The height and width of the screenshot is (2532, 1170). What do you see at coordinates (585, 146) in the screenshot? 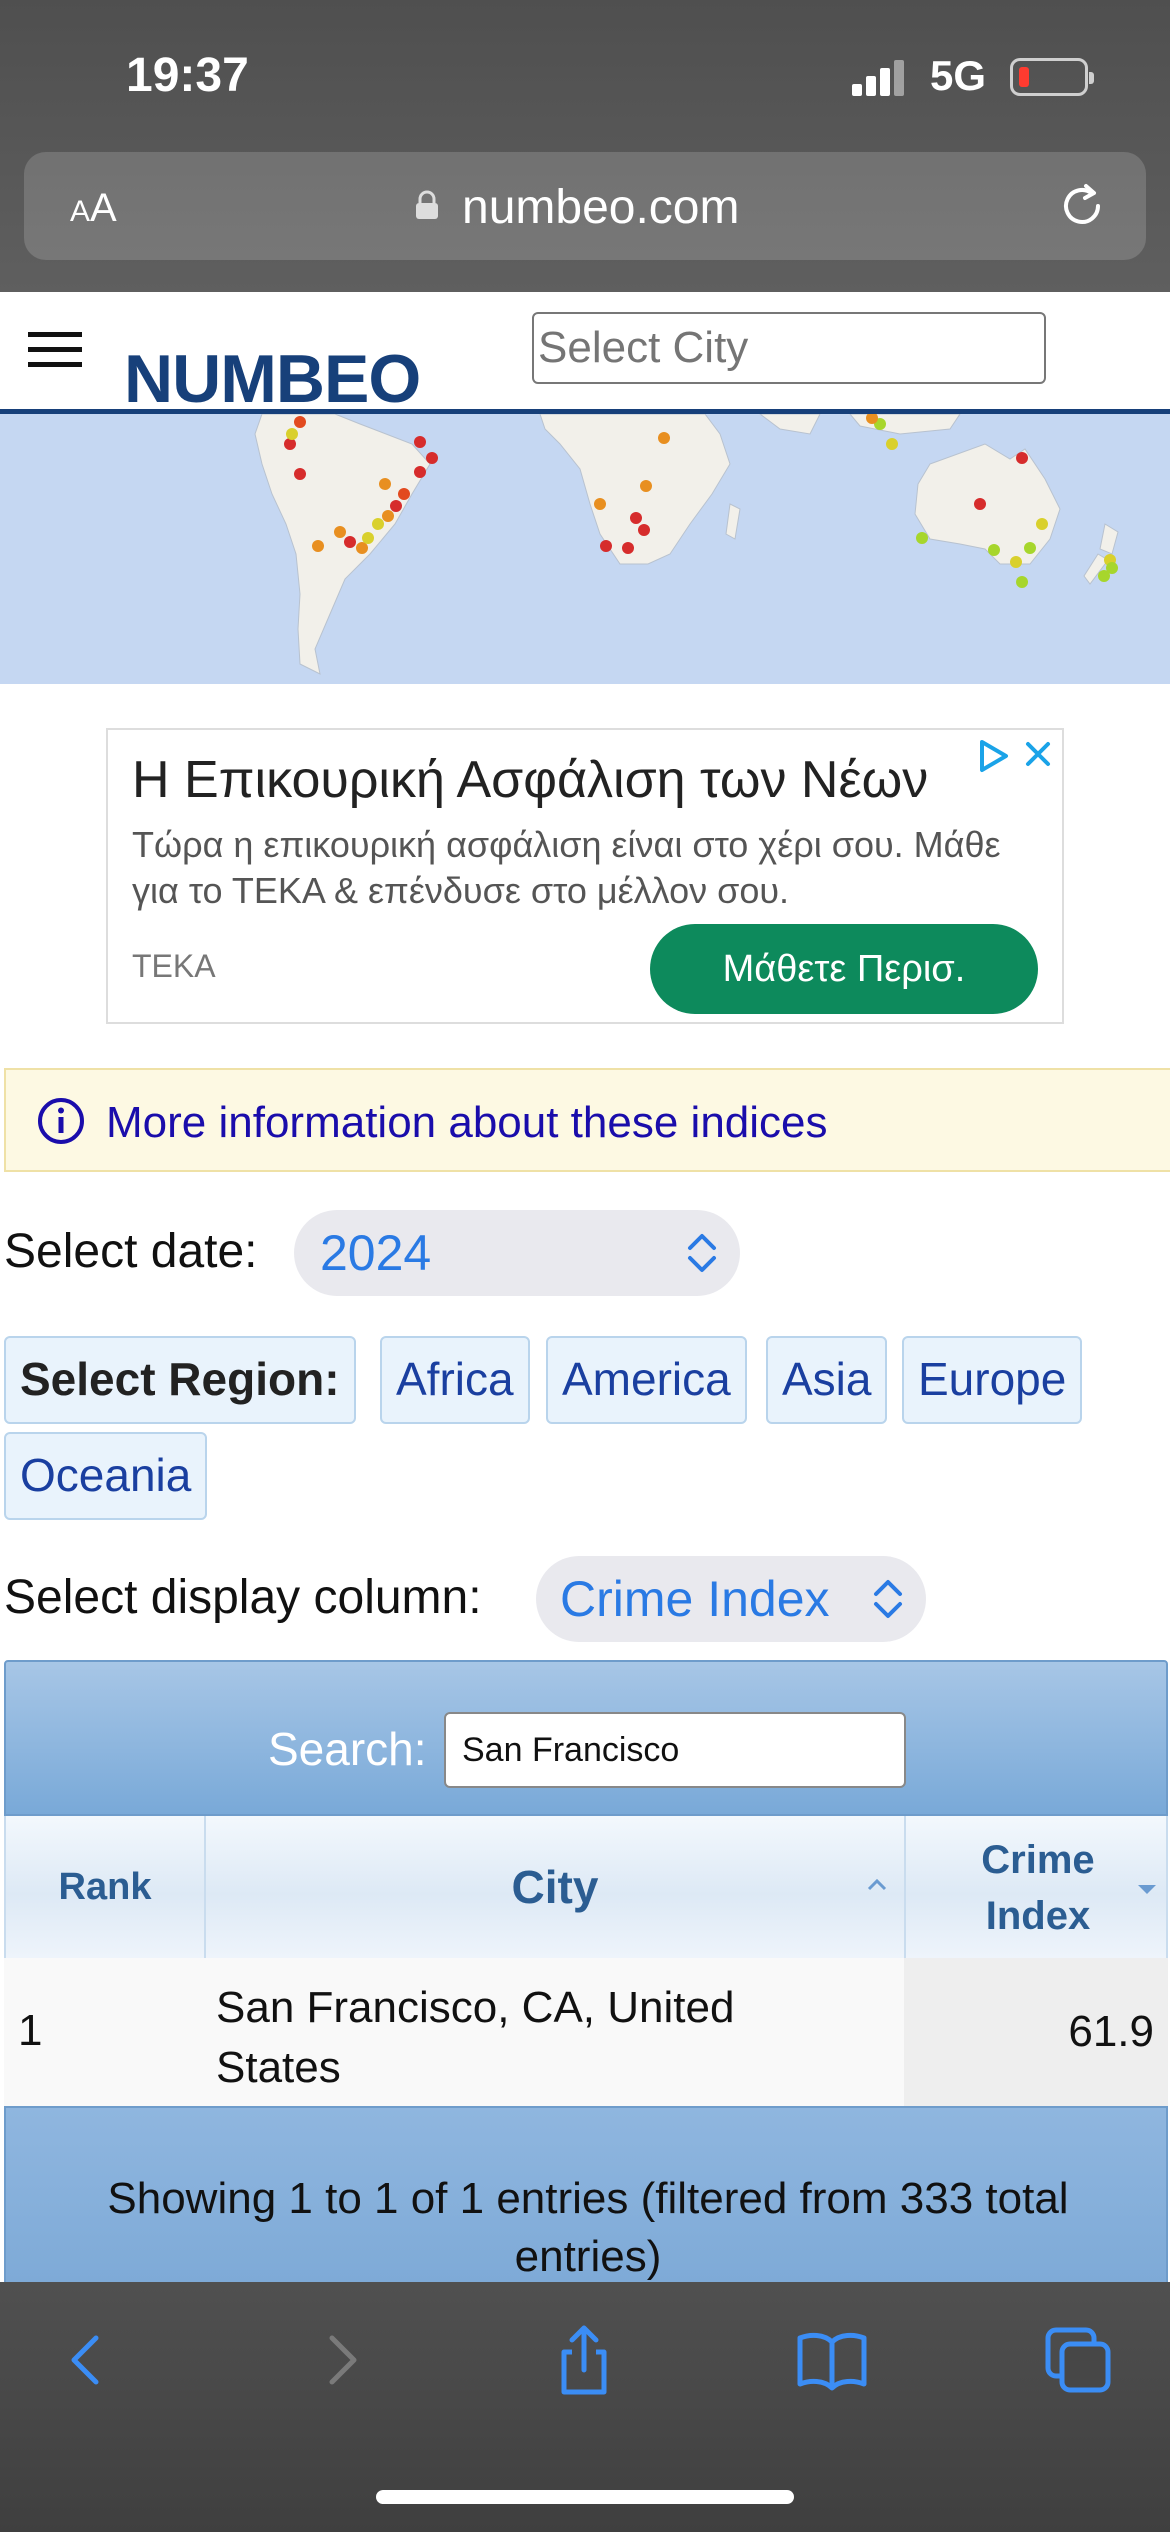
I see `browser-top-chrome: 19:37 5G AA numbeo.com` at bounding box center [585, 146].